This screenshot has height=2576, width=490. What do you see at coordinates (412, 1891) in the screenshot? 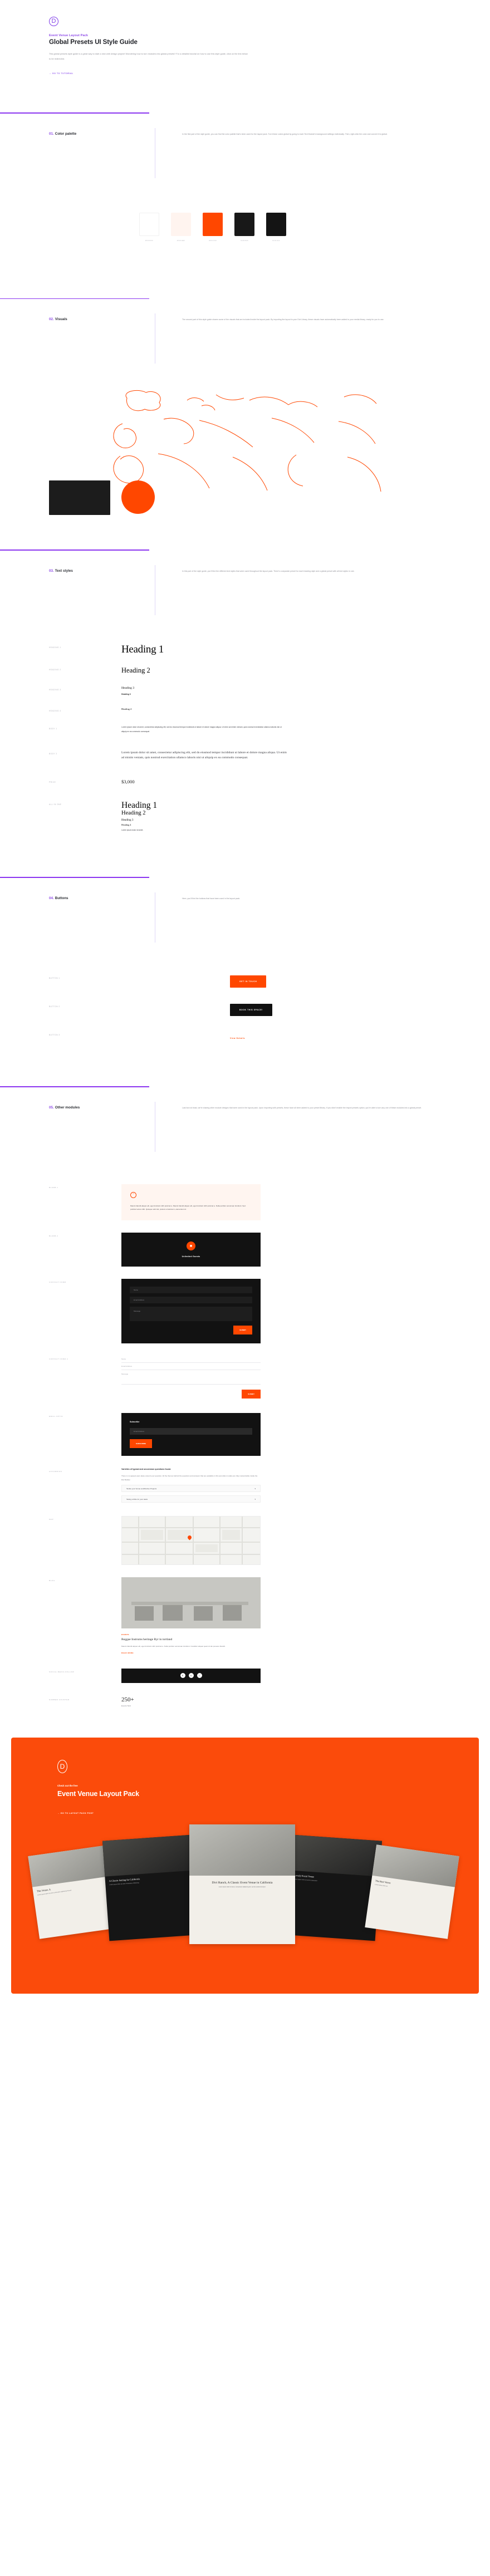
I see `preview-card: The Best Venue Lorem ipsum dolor sit.` at bounding box center [412, 1891].